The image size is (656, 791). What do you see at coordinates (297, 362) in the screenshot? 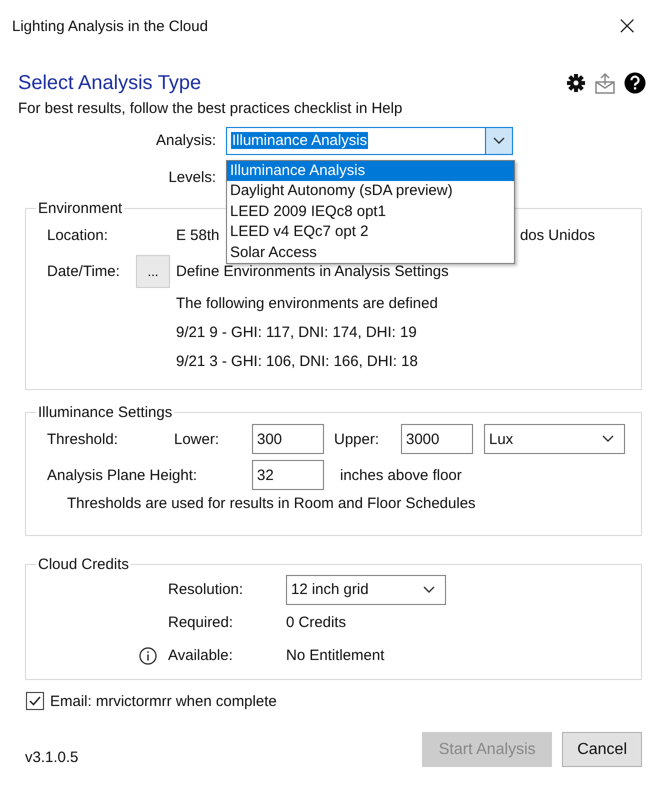
I see `environment-text: 9/21 3 - GHI: 106, DNI: 166, DHI: 18` at bounding box center [297, 362].